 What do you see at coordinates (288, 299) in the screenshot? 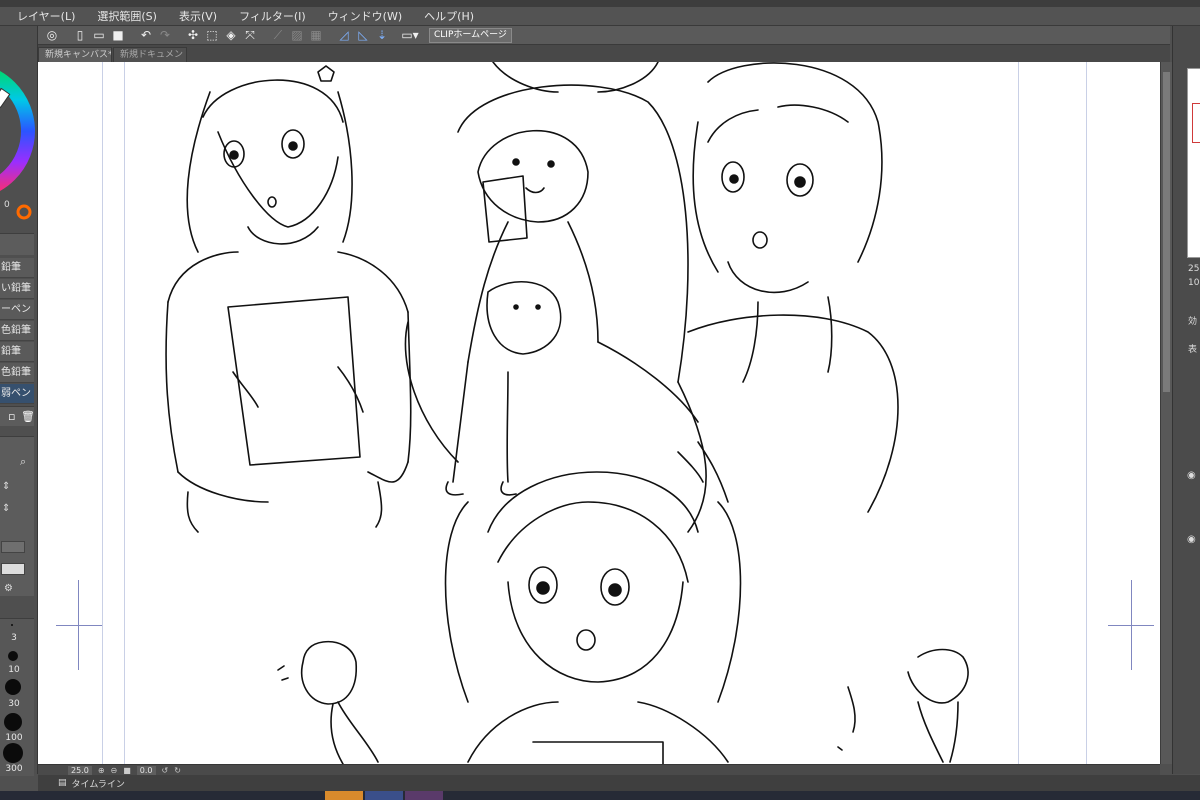
I see `character-left-sketch` at bounding box center [288, 299].